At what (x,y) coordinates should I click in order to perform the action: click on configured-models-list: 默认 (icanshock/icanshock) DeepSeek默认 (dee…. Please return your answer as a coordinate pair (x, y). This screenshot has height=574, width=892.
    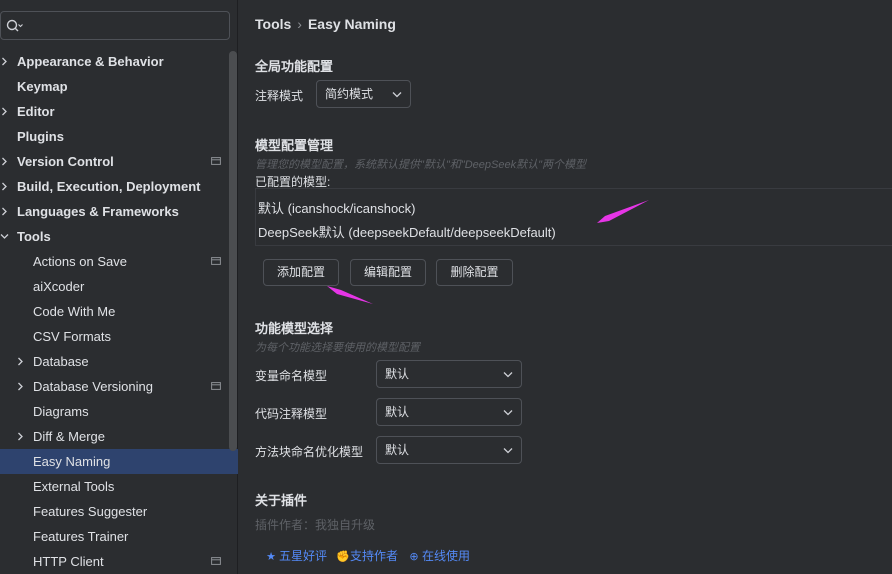
    Looking at the image, I should click on (573, 217).